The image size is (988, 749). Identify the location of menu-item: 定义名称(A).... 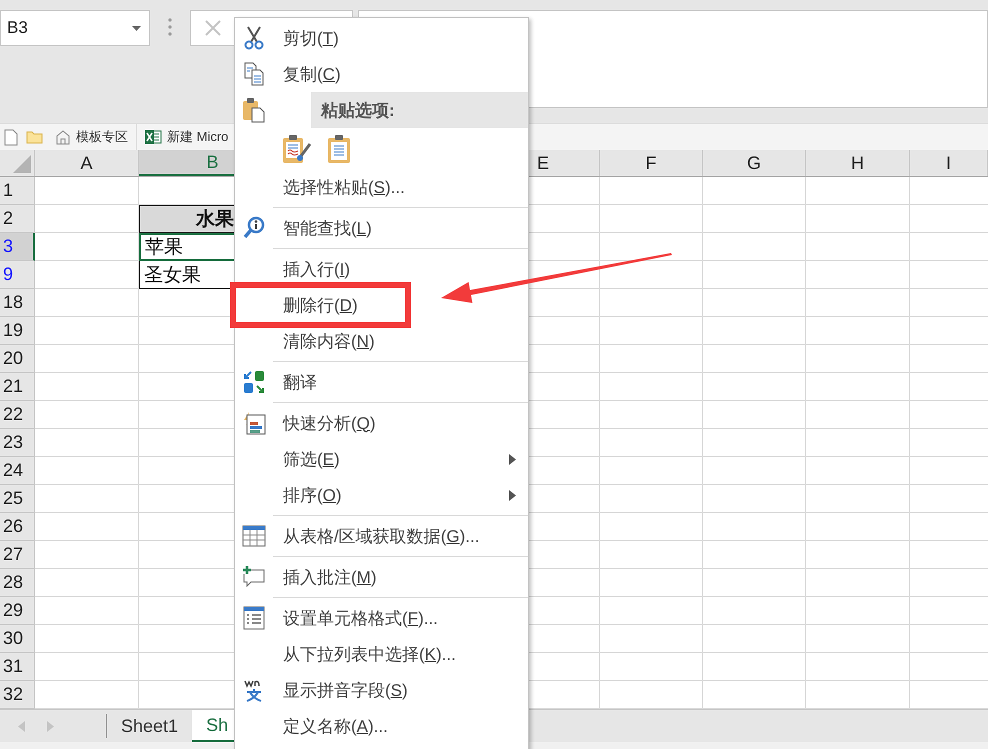
(330, 726).